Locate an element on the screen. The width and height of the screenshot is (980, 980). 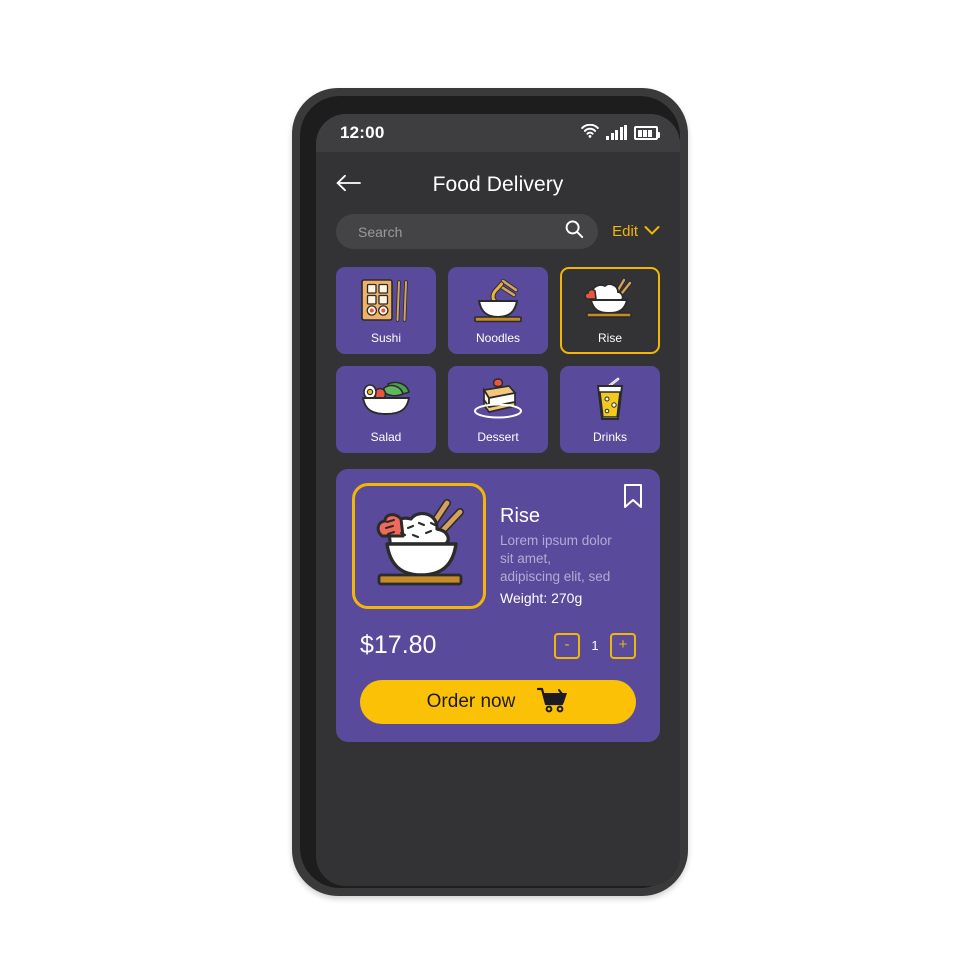
edit-label: Edit is located at coordinates (625, 231).